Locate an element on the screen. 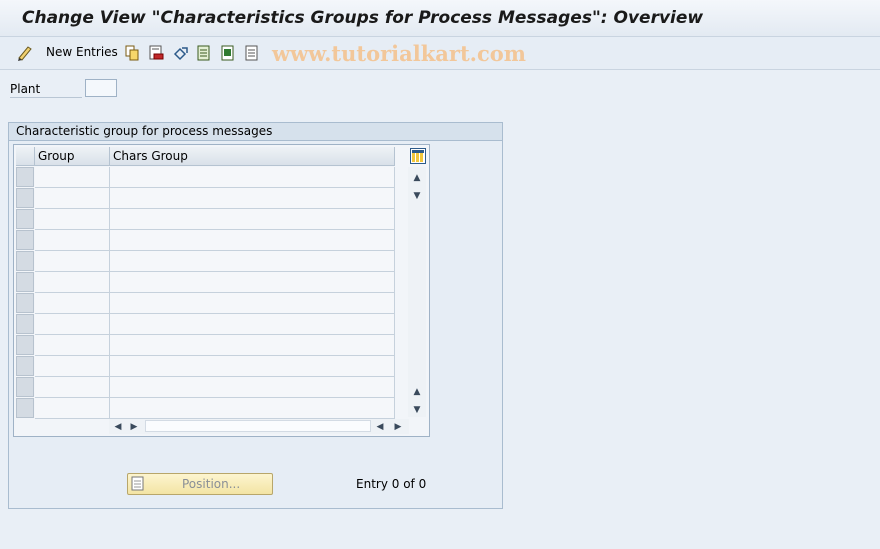 The image size is (880, 549). scroll-far-right-icon: ▶ is located at coordinates (398, 427).